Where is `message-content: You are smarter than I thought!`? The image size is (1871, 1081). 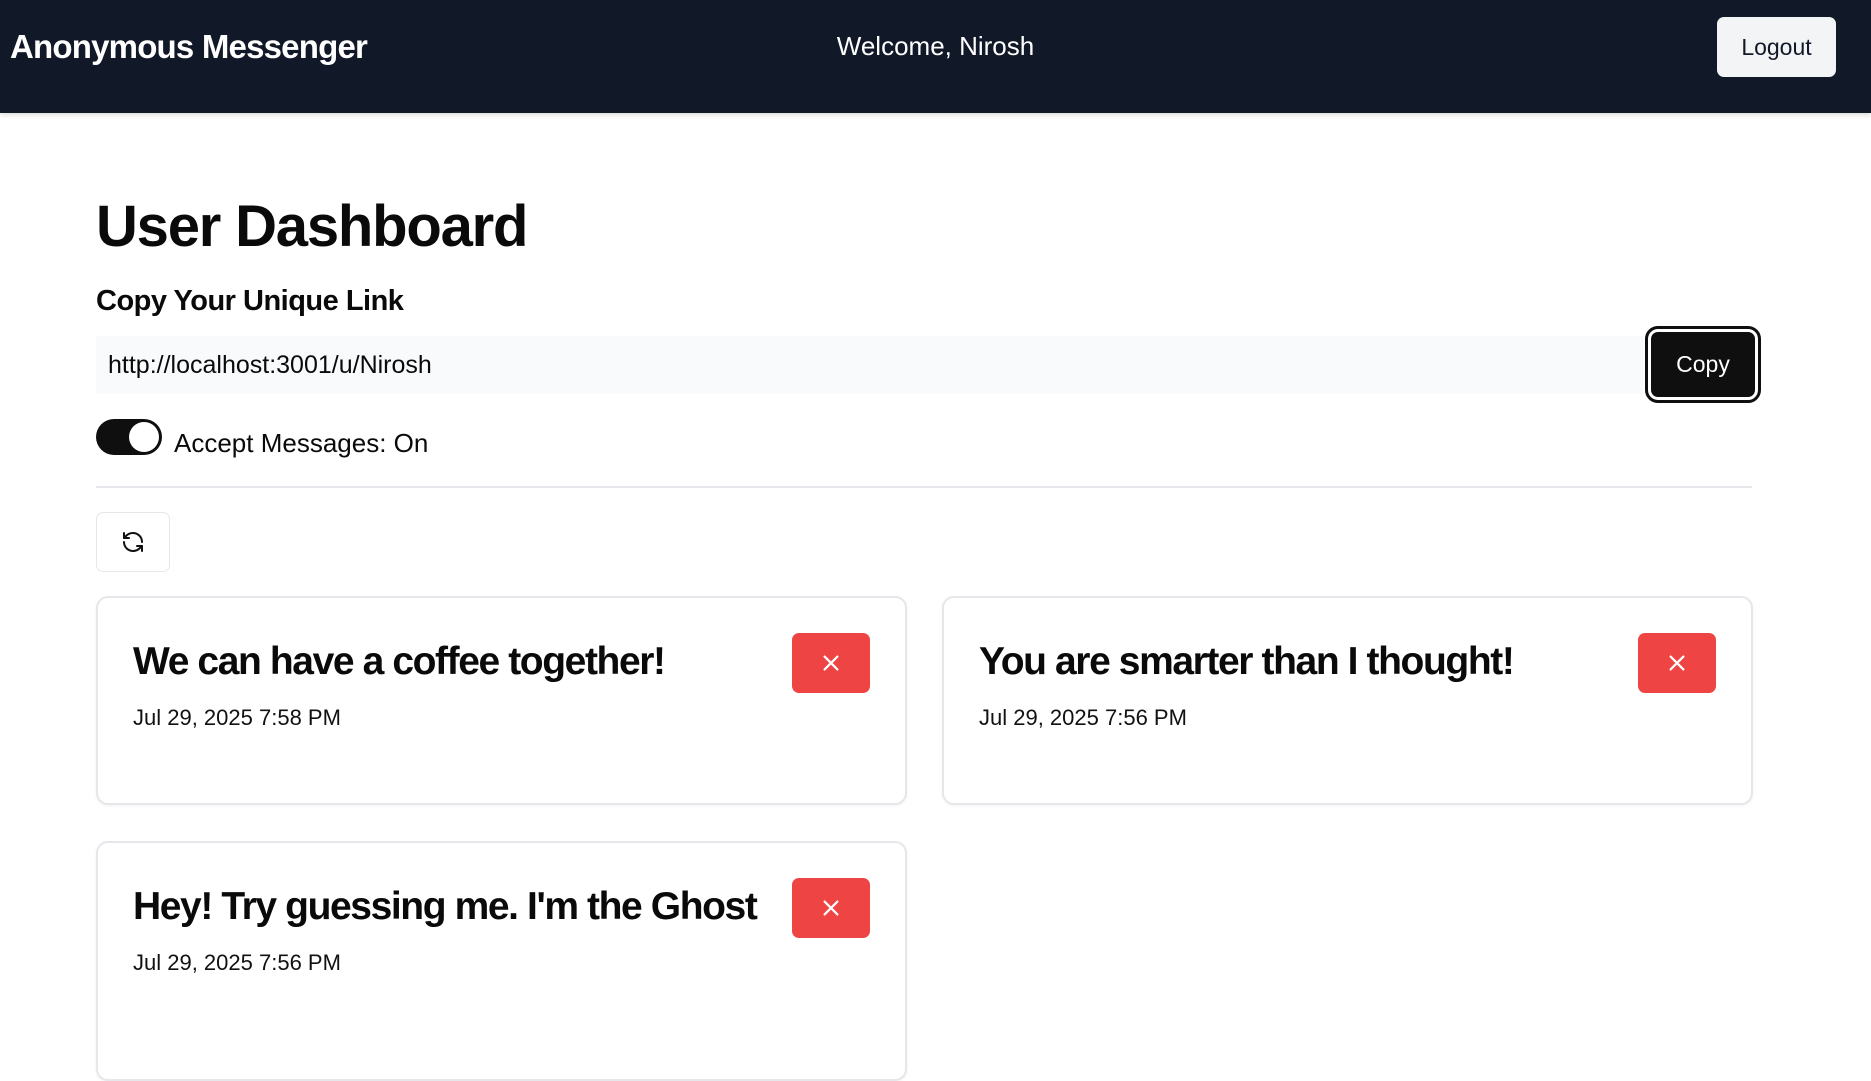 message-content: You are smarter than I thought! is located at coordinates (1247, 661).